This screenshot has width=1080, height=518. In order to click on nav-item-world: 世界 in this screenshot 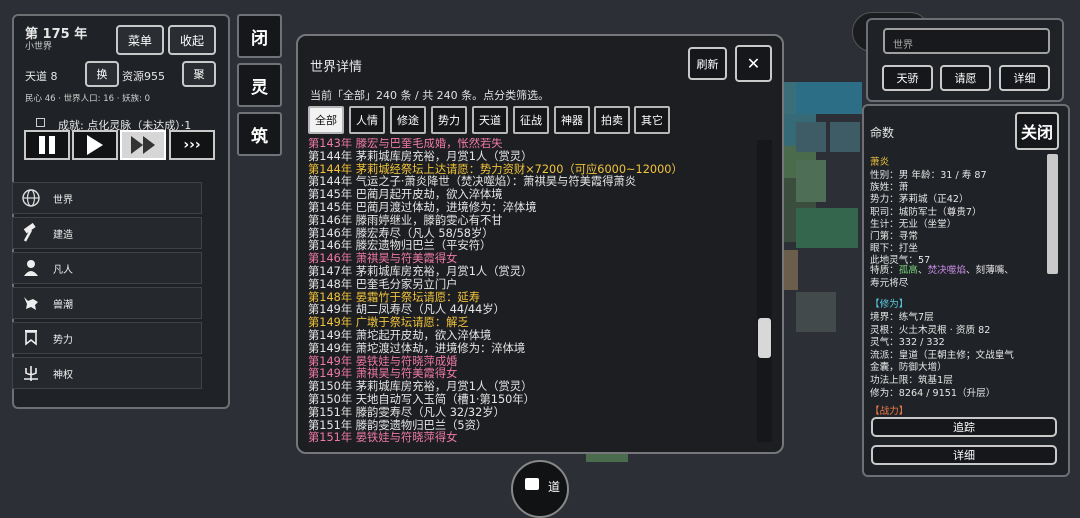, I will do `click(107, 198)`.